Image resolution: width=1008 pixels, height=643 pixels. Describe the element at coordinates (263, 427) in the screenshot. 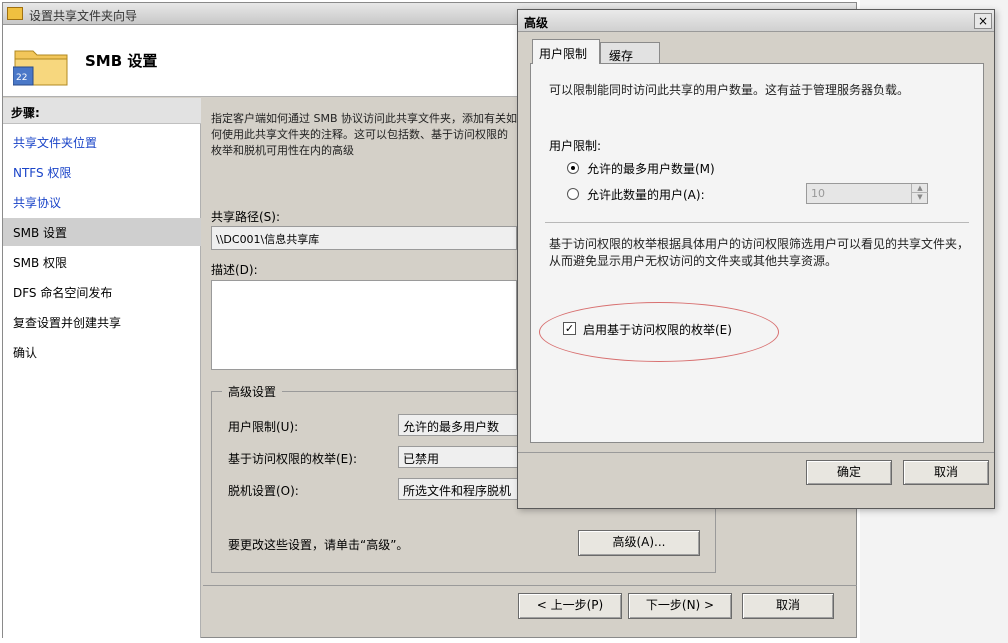

I see `user-limit-label: 用户限制(U):` at that location.